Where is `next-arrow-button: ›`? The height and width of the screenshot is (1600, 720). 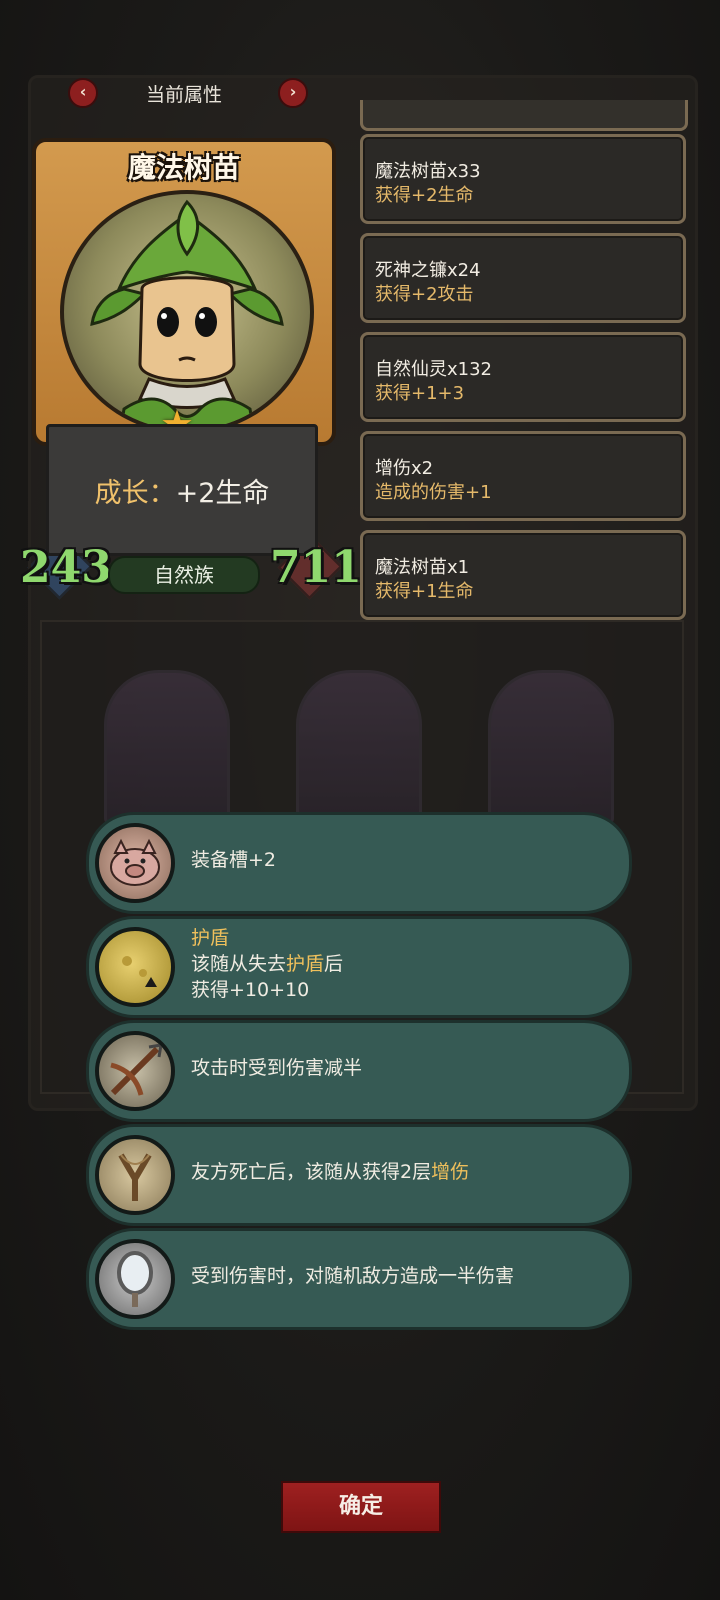 next-arrow-button: › is located at coordinates (293, 93).